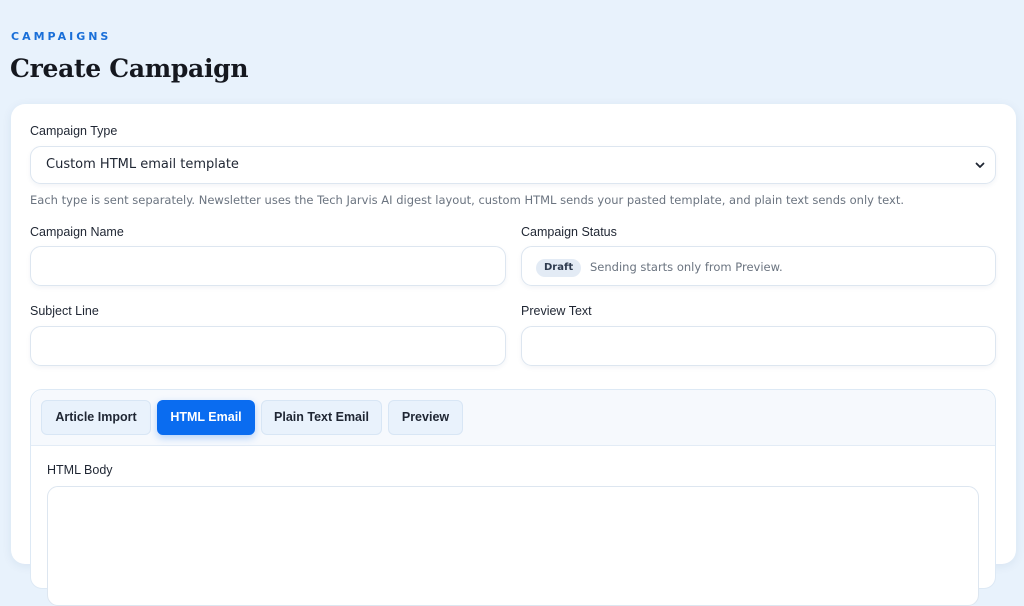  I want to click on campaign-type-select: Custom HTML email template, so click(513, 165).